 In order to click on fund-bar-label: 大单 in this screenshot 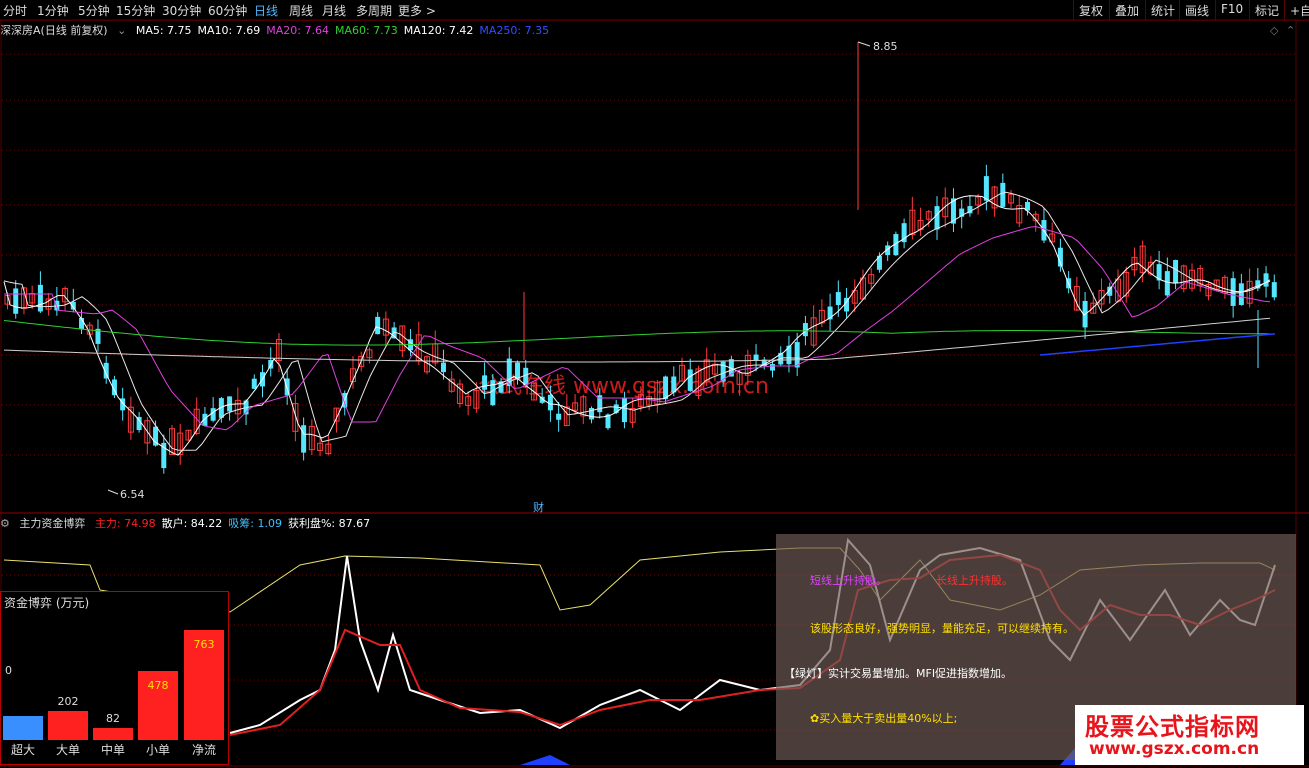, I will do `click(67, 750)`.